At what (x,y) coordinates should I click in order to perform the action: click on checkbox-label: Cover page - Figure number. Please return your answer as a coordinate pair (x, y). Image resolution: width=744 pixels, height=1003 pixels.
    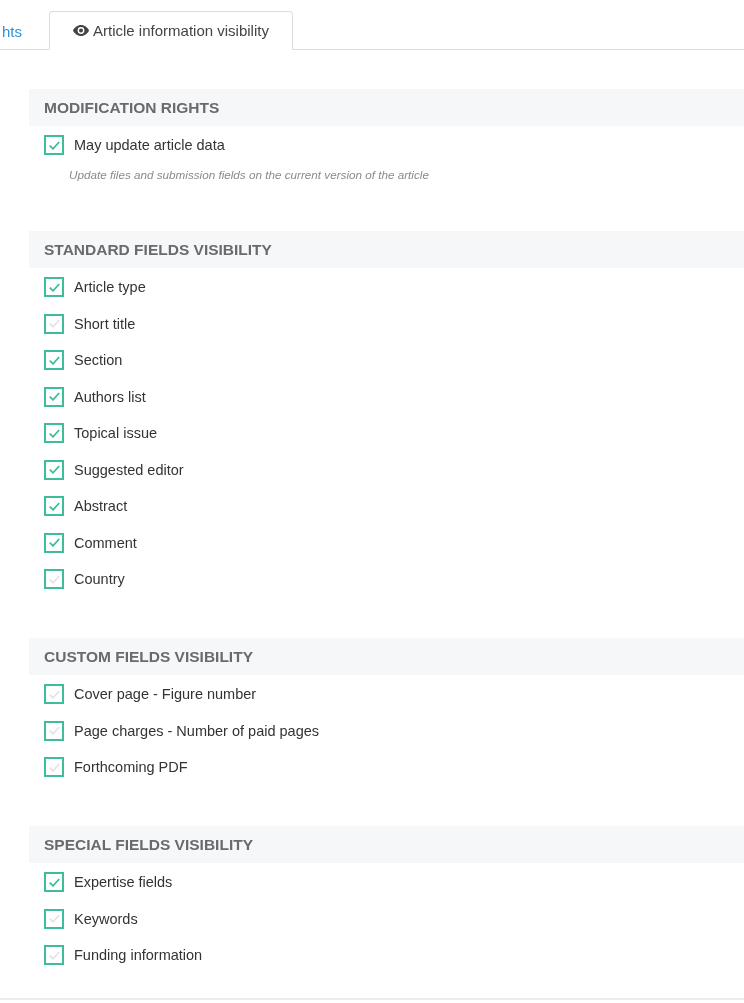
    Looking at the image, I should click on (165, 694).